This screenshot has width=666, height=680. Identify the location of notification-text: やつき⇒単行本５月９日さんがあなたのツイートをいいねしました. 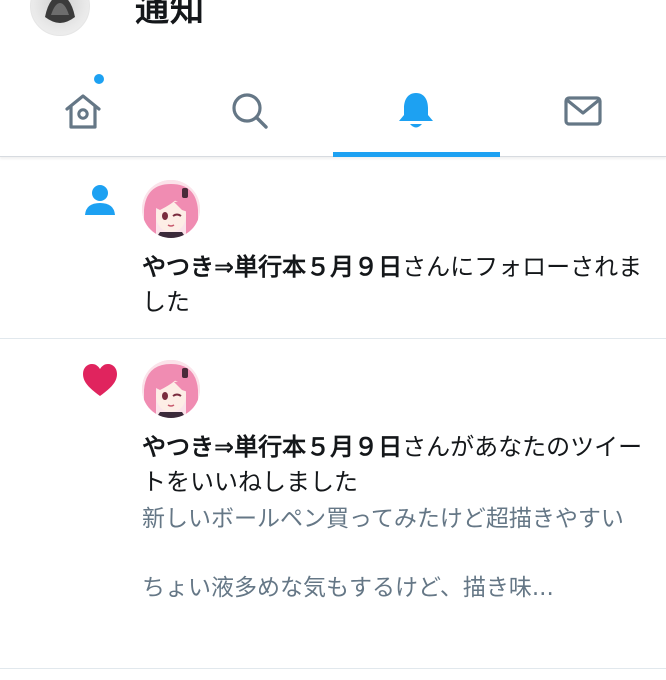
(397, 465).